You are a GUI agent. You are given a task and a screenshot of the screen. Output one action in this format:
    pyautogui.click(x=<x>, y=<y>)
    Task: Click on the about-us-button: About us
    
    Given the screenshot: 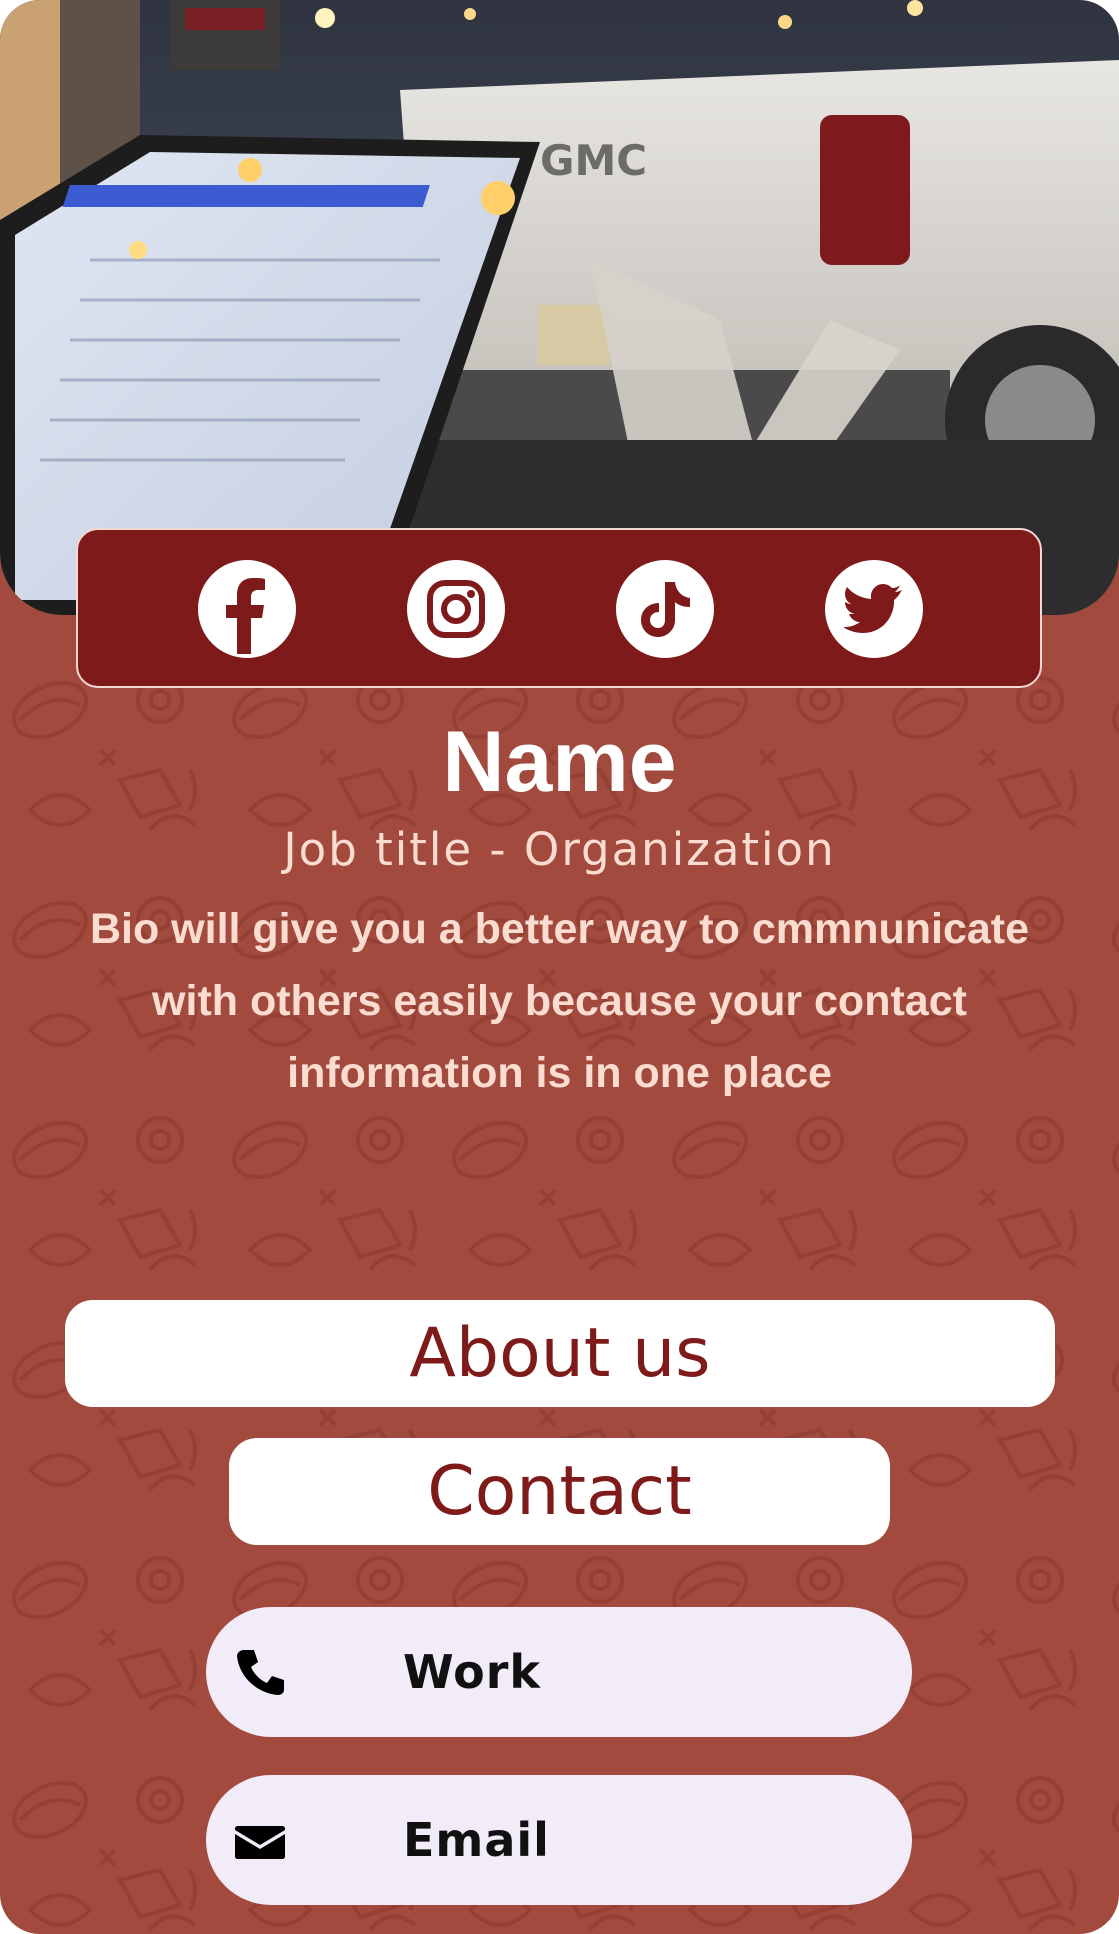 What is the action you would take?
    pyautogui.click(x=560, y=1353)
    